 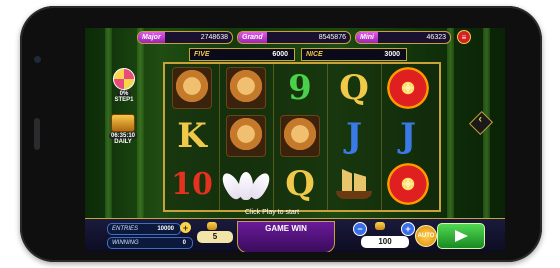 I want to click on wheel-step-button: 0% STEP1, so click(x=124, y=85).